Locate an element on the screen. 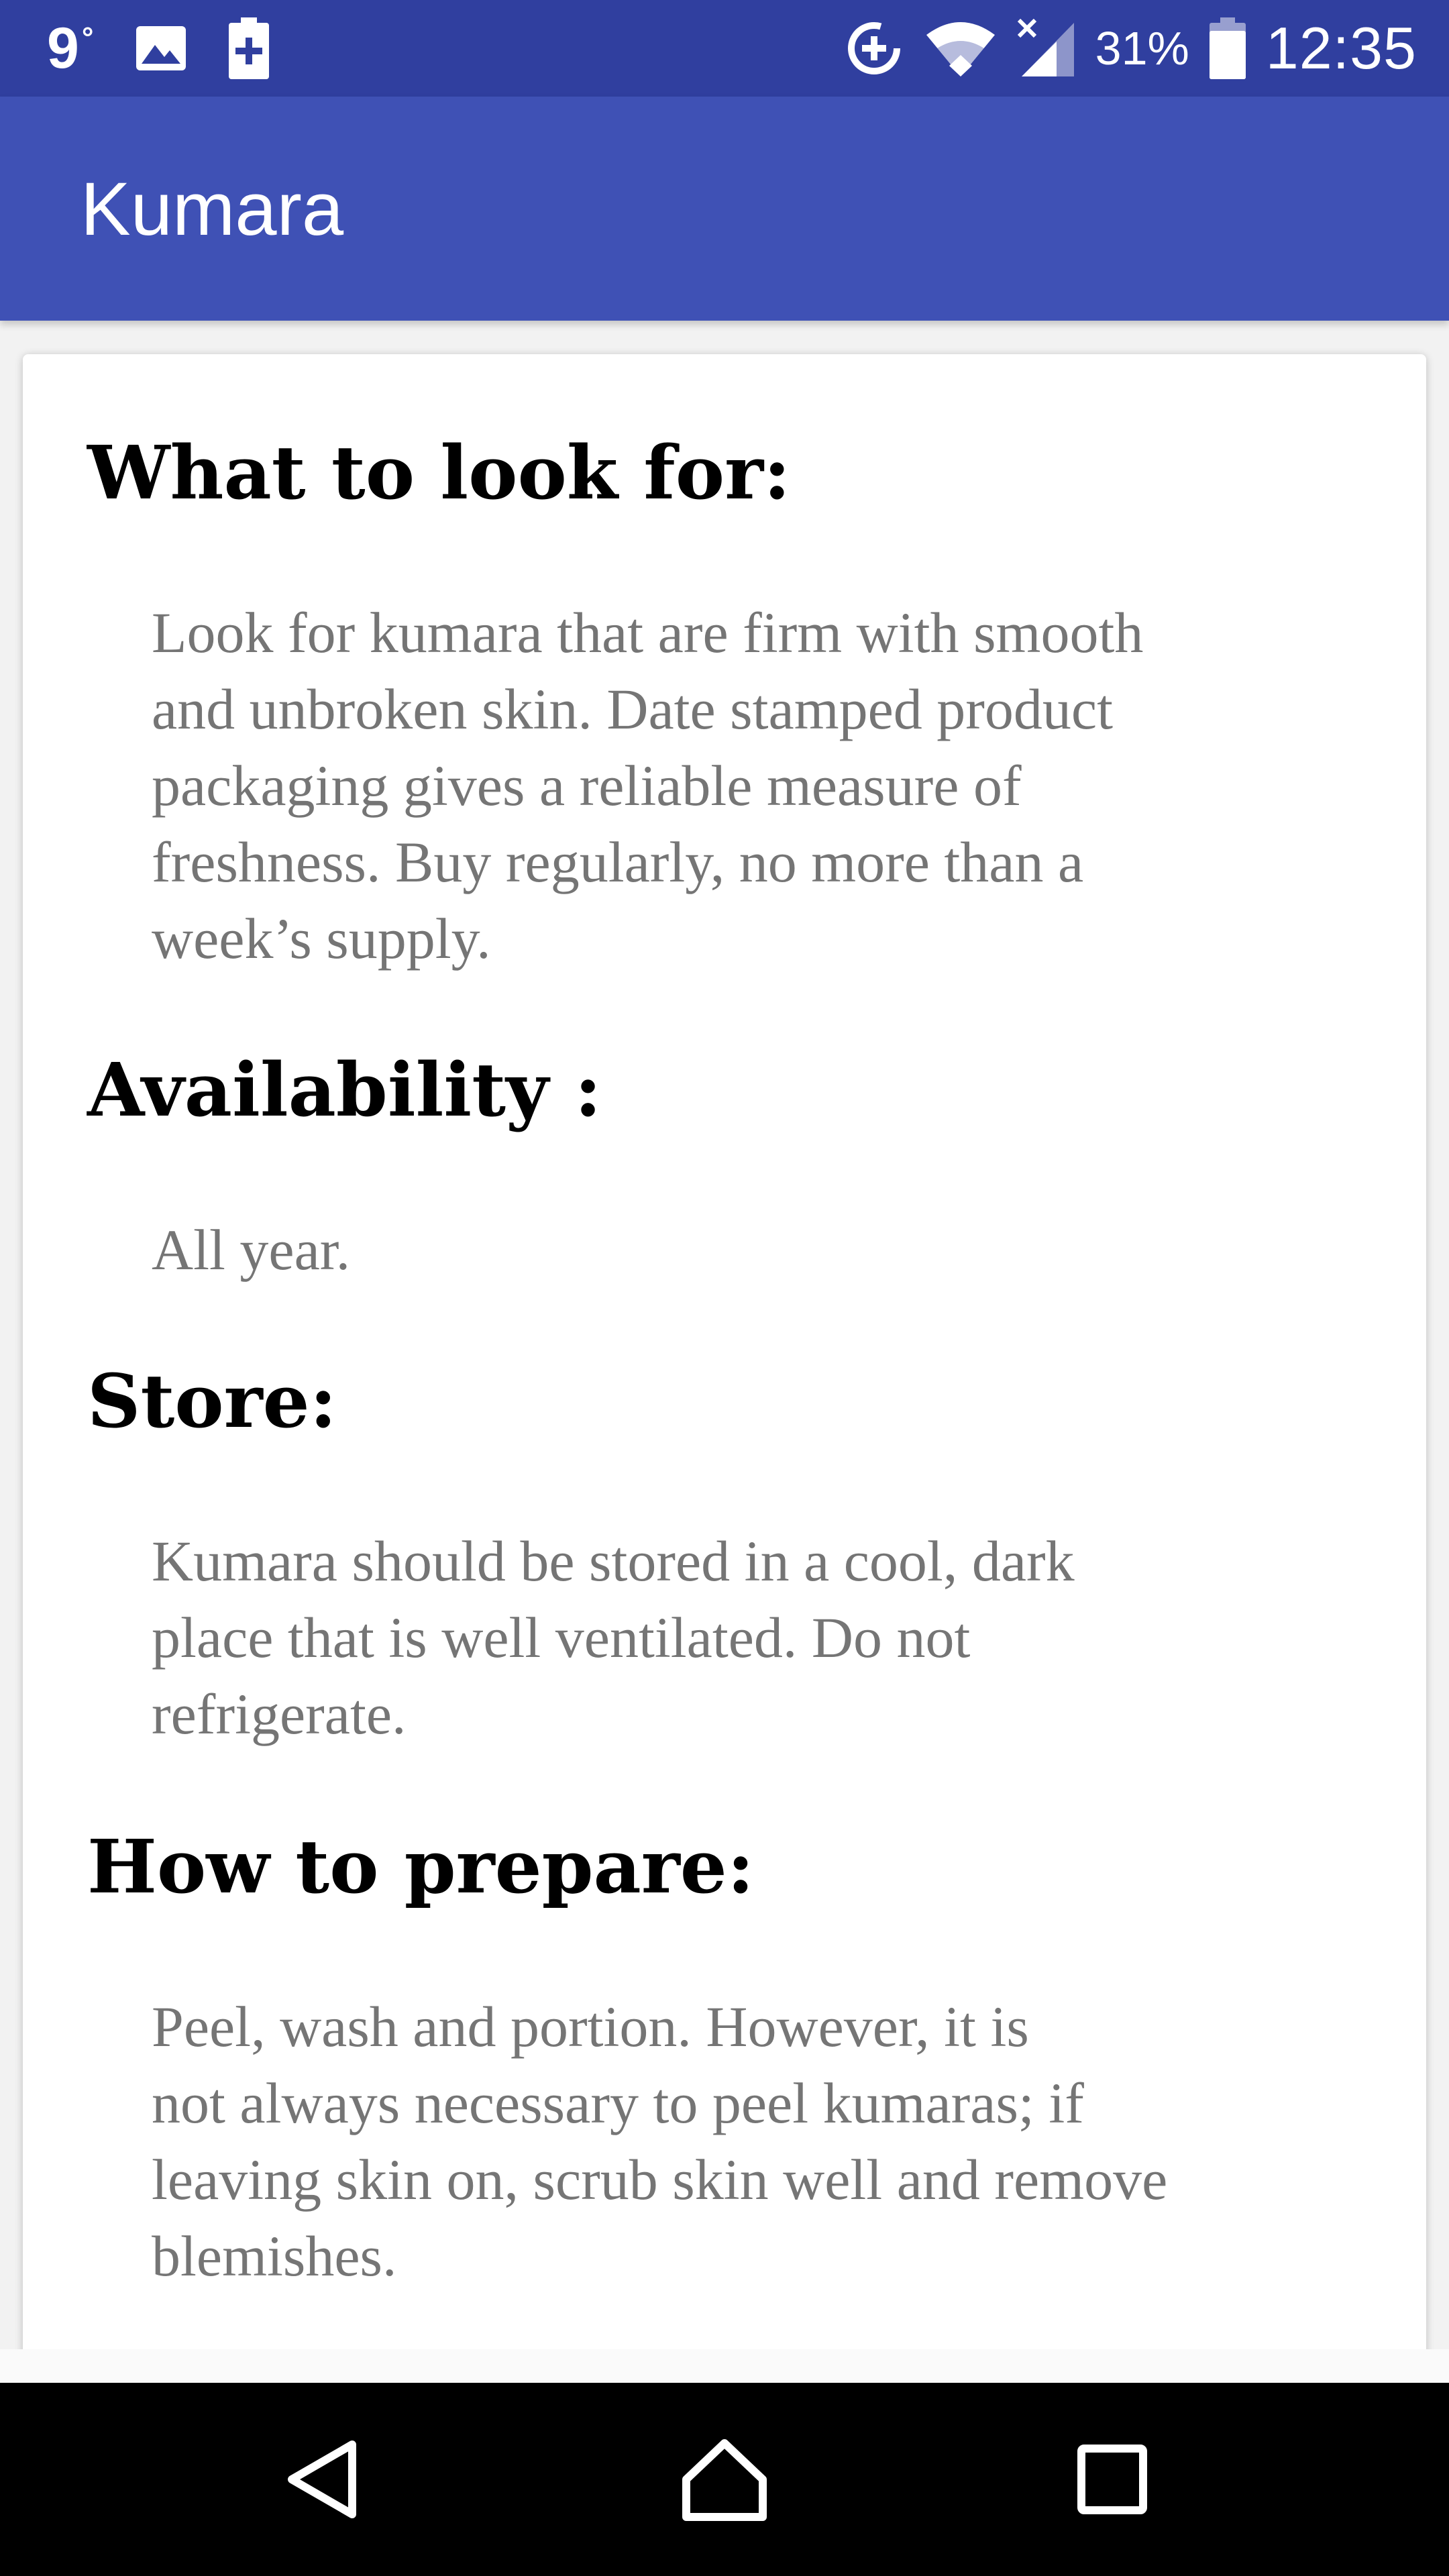 The width and height of the screenshot is (1449, 2576). degree-symbol: ° is located at coordinates (87, 37).